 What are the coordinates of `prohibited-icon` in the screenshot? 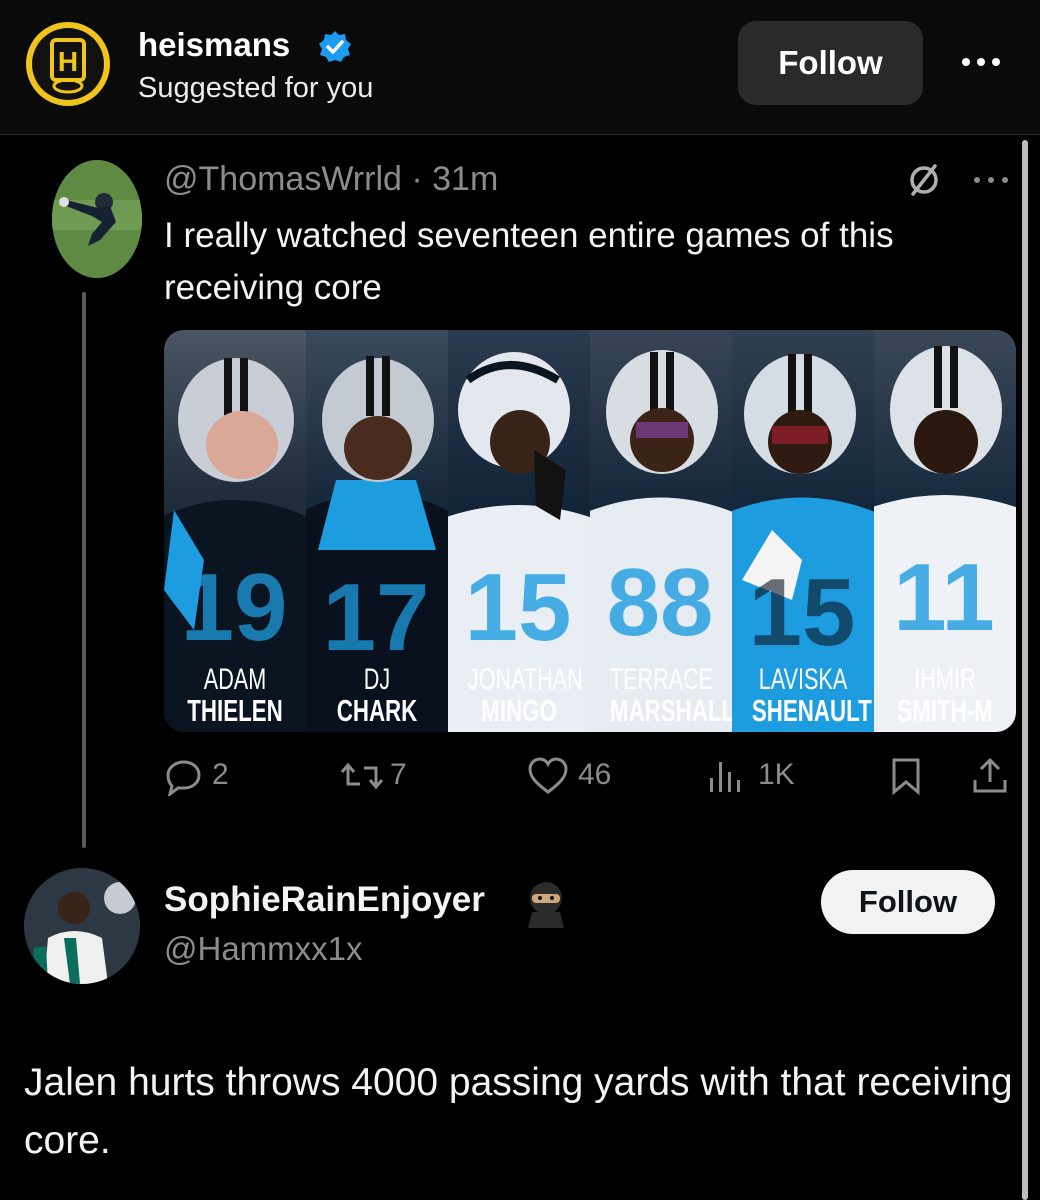 It's located at (924, 180).